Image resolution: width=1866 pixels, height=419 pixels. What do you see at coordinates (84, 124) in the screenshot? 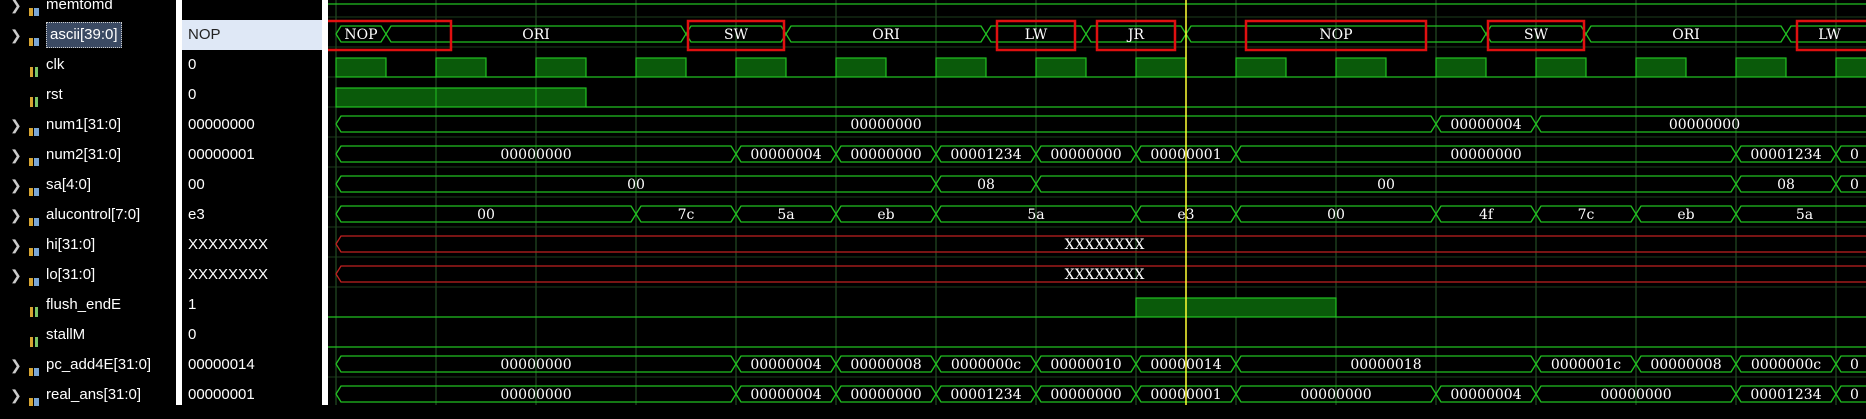
I see `signal-name: num1[31:0]` at bounding box center [84, 124].